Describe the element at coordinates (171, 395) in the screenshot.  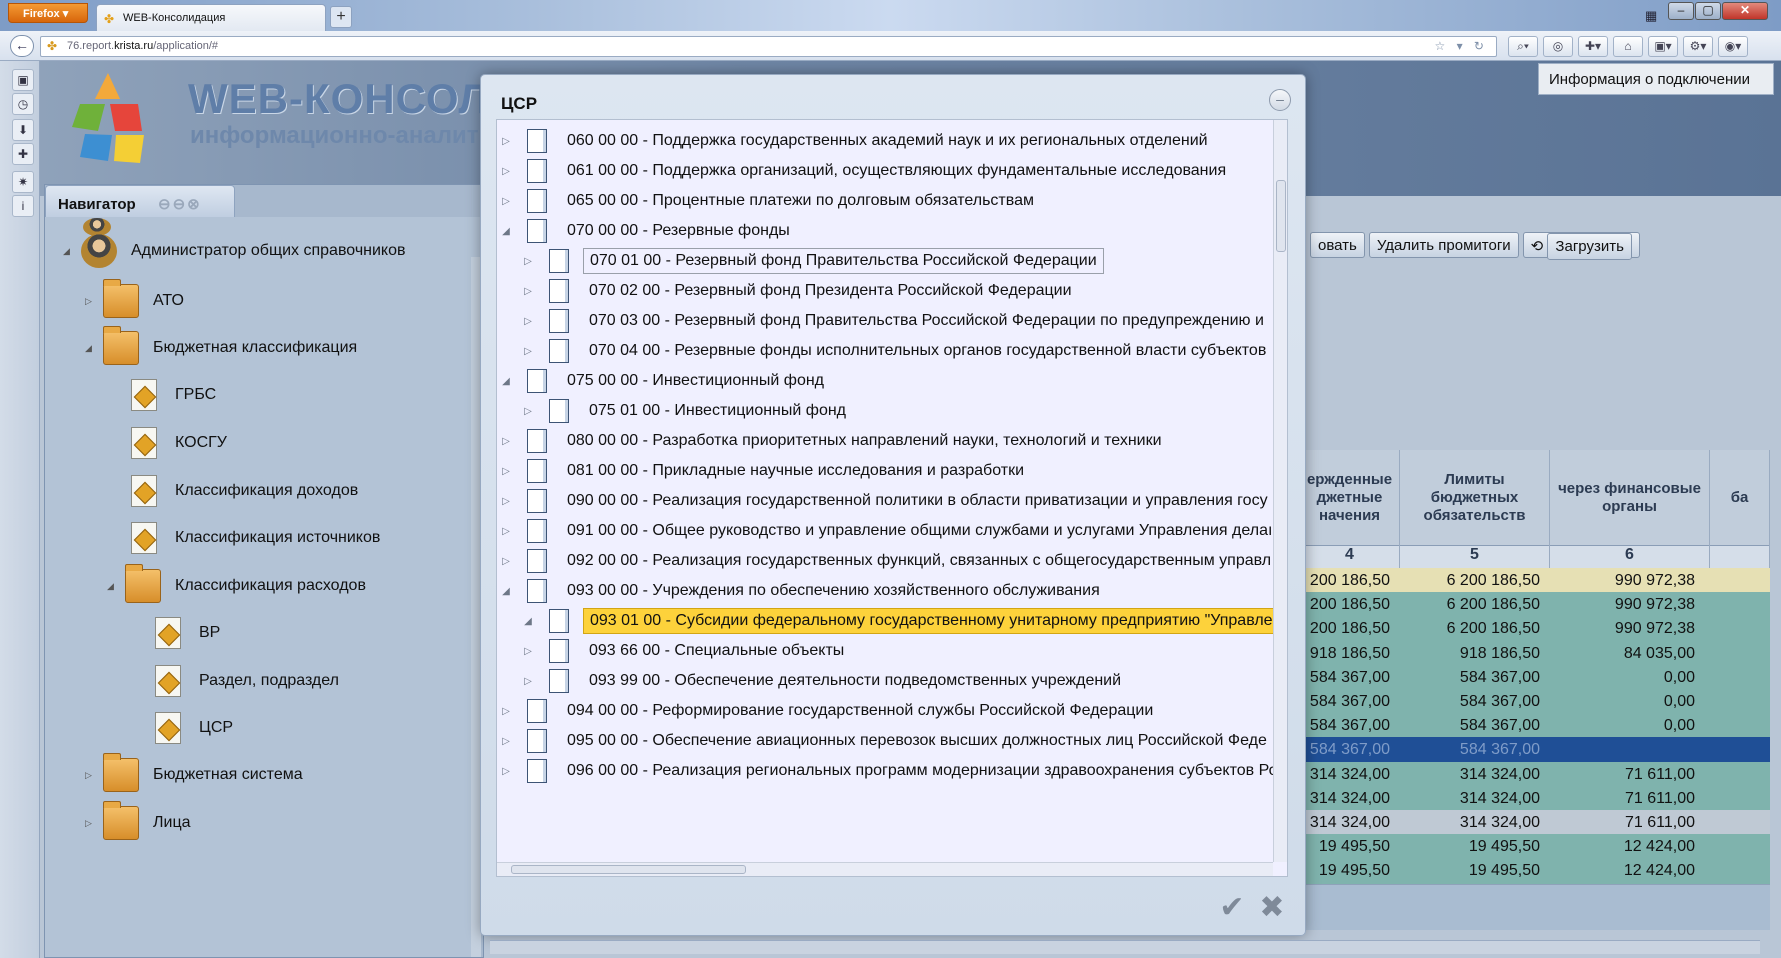
I see `nav-item-grbs: ГРБС` at that location.